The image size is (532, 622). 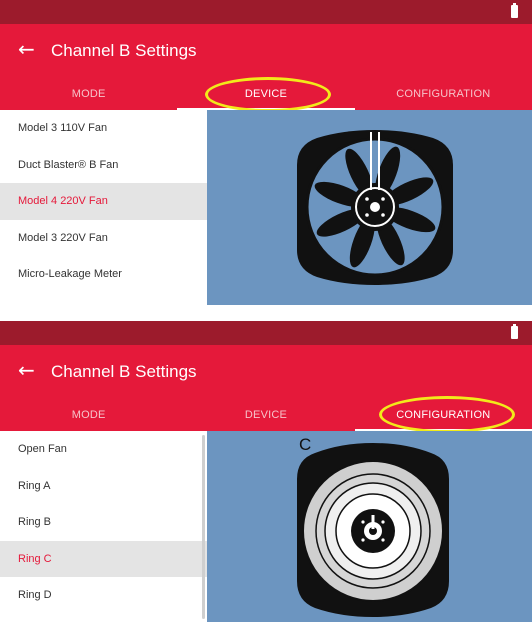 I want to click on list-item: Model 3 110V Fan, so click(x=103, y=128).